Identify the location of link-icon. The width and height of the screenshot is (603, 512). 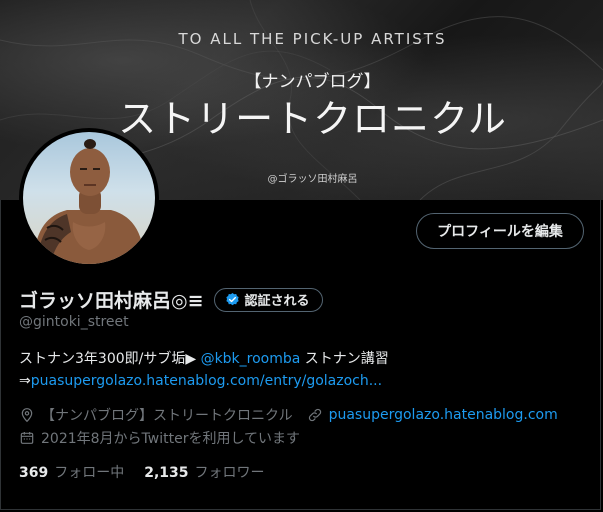
(314, 415).